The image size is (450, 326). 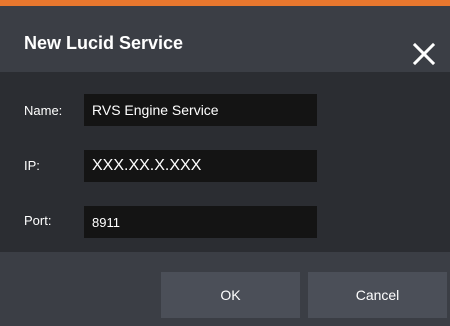 What do you see at coordinates (200, 166) in the screenshot?
I see `ip-field` at bounding box center [200, 166].